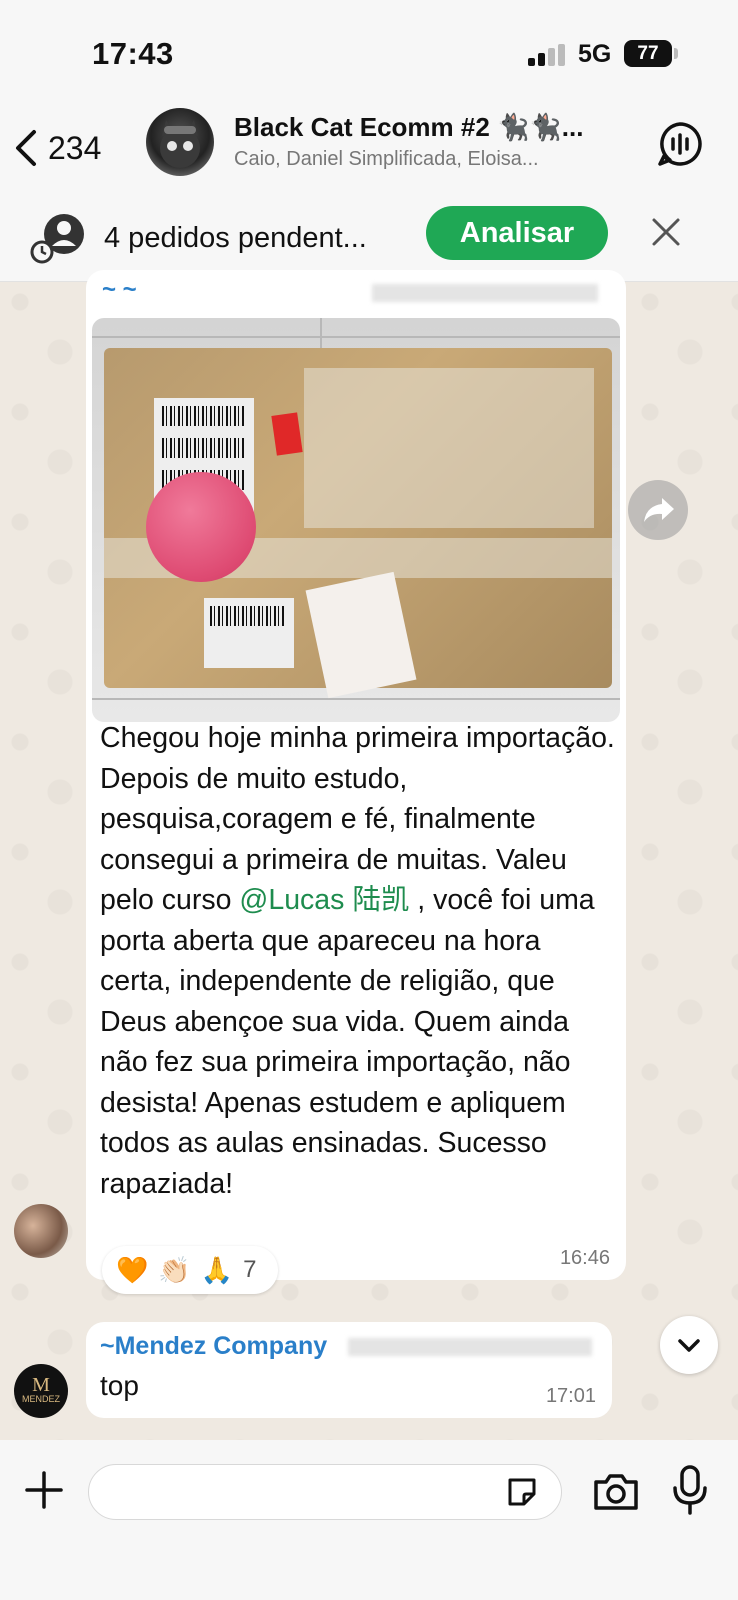 The width and height of the screenshot is (738, 1600). Describe the element at coordinates (75, 147) in the screenshot. I see `unread-count: 234` at that location.